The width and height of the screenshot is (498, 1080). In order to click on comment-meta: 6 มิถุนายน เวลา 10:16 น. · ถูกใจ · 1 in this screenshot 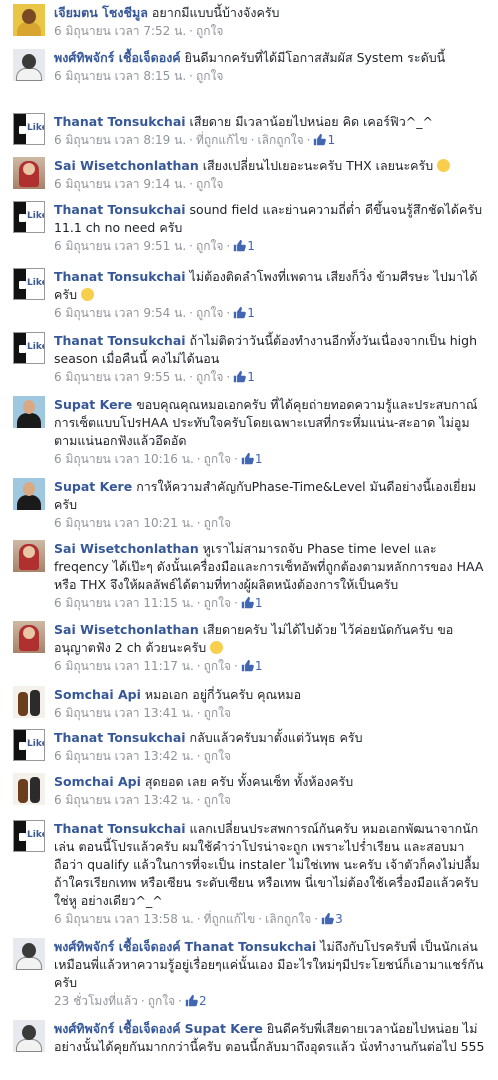, I will do `click(158, 459)`.